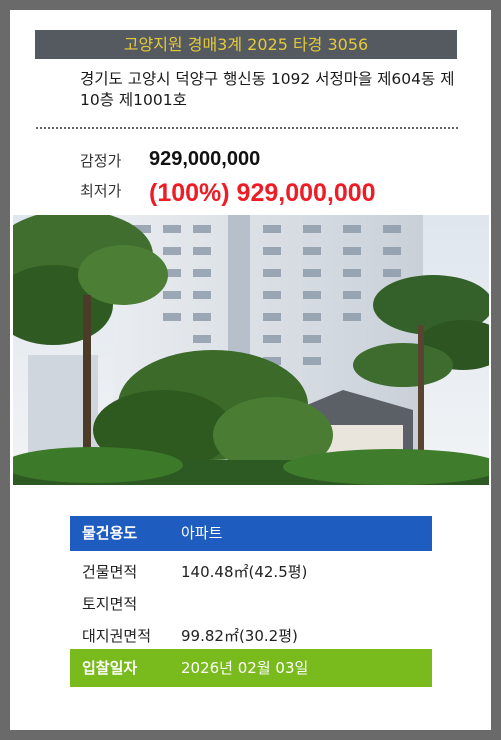 The image size is (501, 740). What do you see at coordinates (251, 604) in the screenshot?
I see `detail-row-land-area: 토지면적` at bounding box center [251, 604].